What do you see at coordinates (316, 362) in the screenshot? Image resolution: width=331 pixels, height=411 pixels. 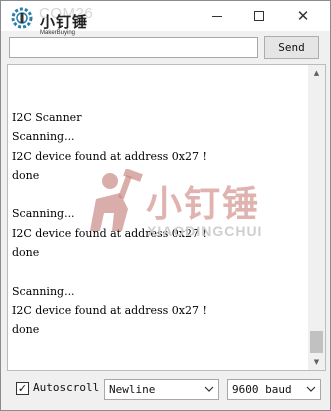 I see `scroll-down-arrow-icon: ▼` at bounding box center [316, 362].